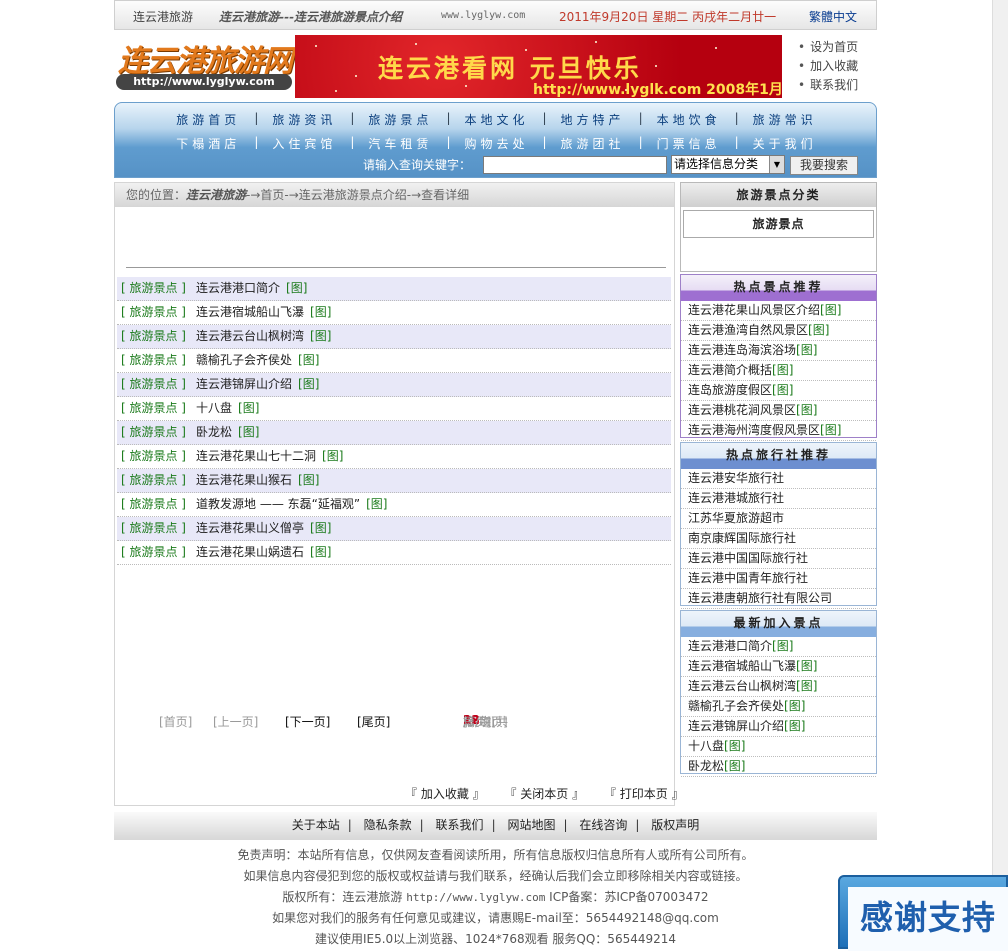 The height and width of the screenshot is (951, 1008). I want to click on nav-attractions: 旅游景点, so click(400, 119).